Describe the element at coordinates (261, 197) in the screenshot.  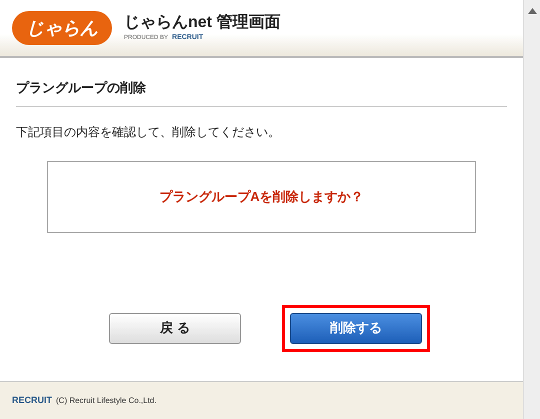
I see `confirm-message: プラングループAを削除しますか？` at that location.